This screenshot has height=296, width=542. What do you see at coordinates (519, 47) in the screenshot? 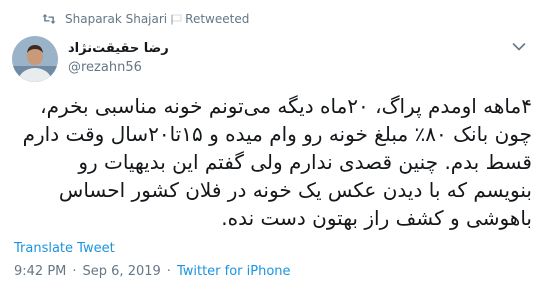
I see `chevron-down-icon` at bounding box center [519, 47].